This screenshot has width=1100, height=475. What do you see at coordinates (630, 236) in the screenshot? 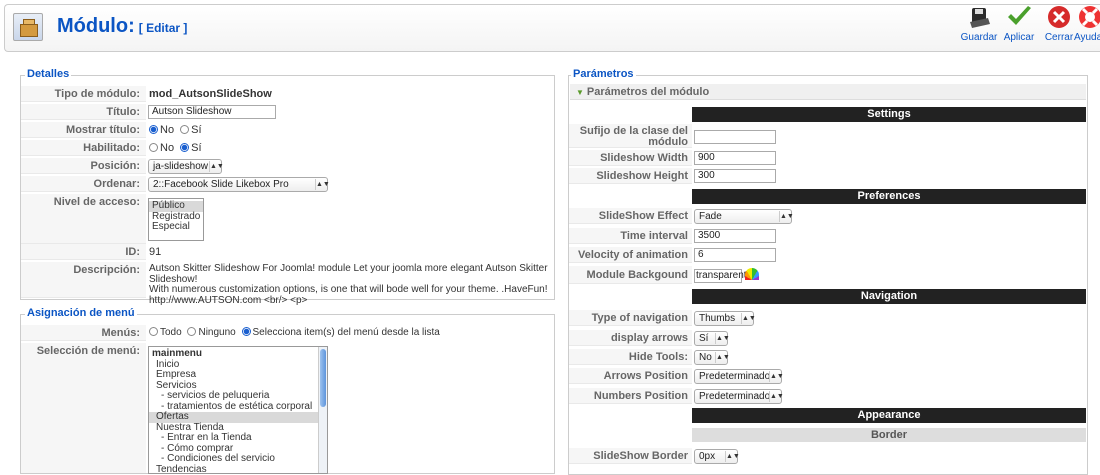
I see `interval-label: Time interval` at bounding box center [630, 236].